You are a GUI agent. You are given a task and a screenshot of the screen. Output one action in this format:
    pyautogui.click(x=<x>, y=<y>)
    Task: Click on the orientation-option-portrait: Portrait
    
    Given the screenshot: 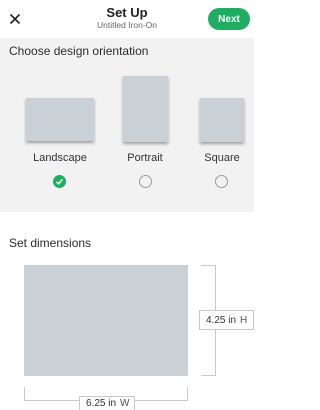 What is the action you would take?
    pyautogui.click(x=145, y=131)
    